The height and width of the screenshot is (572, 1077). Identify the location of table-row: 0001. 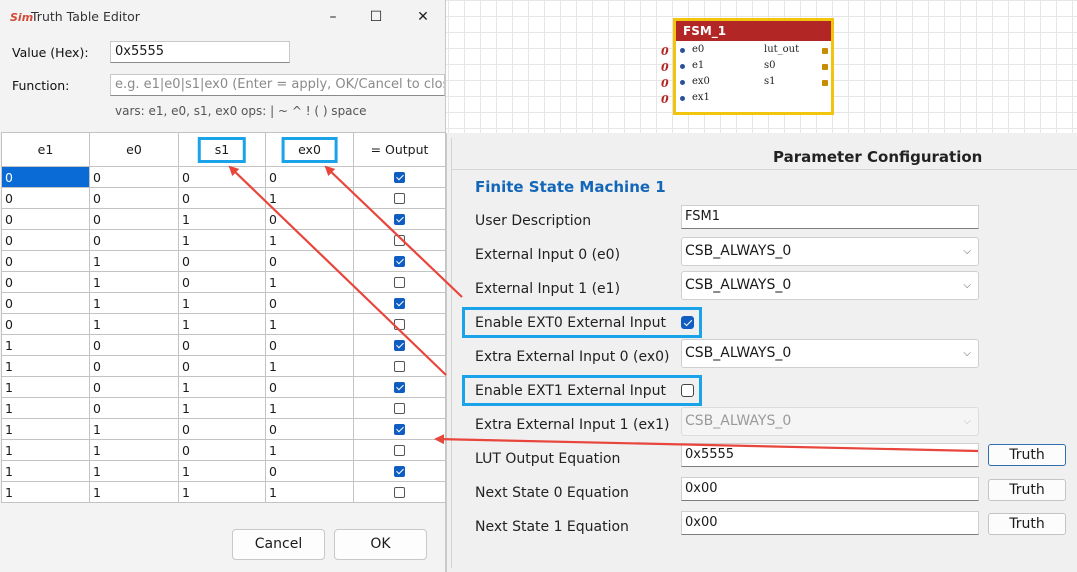
(223, 198).